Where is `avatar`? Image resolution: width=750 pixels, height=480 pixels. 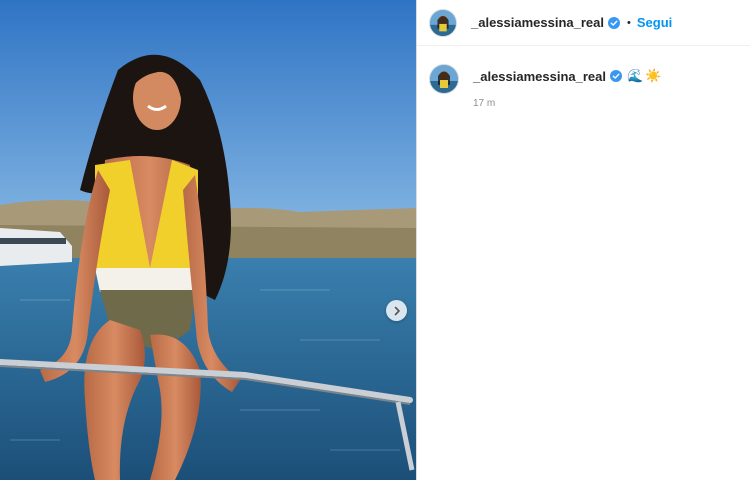 avatar is located at coordinates (443, 22).